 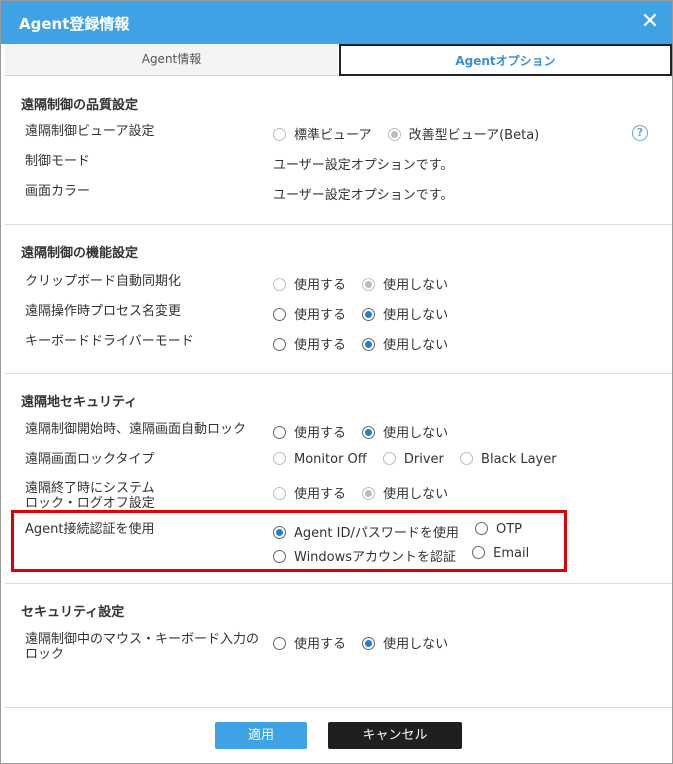 What do you see at coordinates (90, 503) in the screenshot?
I see `system-lock-label-line2: ロック・ログオフ設定` at bounding box center [90, 503].